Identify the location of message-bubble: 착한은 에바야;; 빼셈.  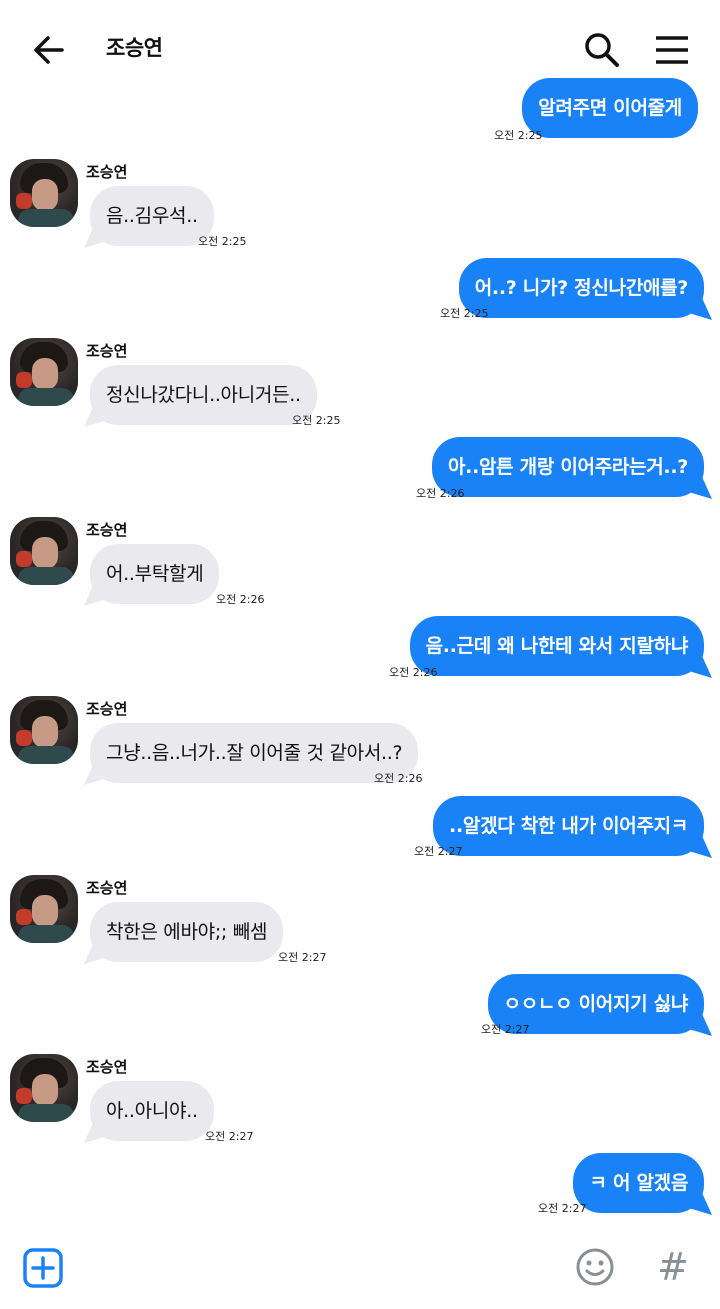
(187, 932).